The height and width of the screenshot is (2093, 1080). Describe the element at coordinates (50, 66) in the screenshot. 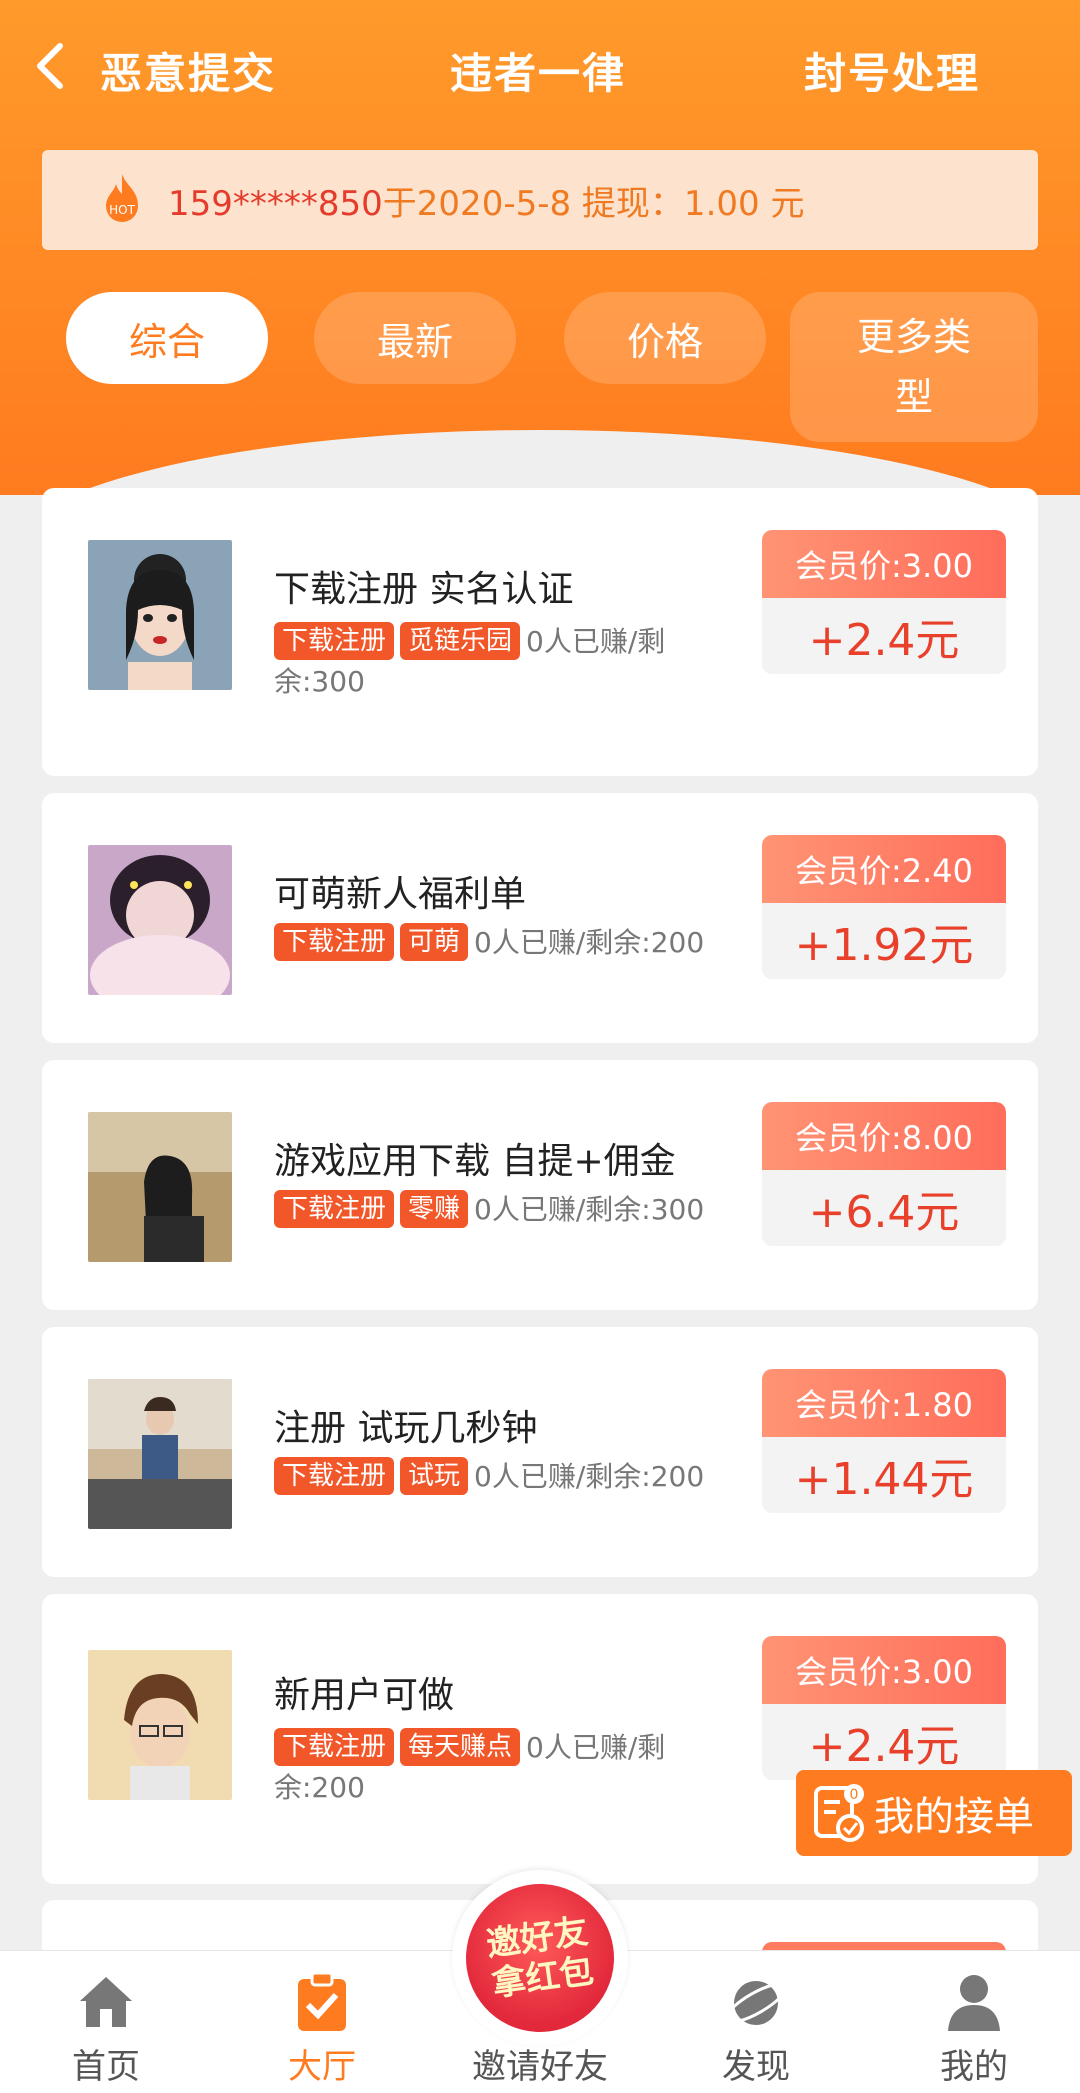

I see `back-arrow-icon` at that location.